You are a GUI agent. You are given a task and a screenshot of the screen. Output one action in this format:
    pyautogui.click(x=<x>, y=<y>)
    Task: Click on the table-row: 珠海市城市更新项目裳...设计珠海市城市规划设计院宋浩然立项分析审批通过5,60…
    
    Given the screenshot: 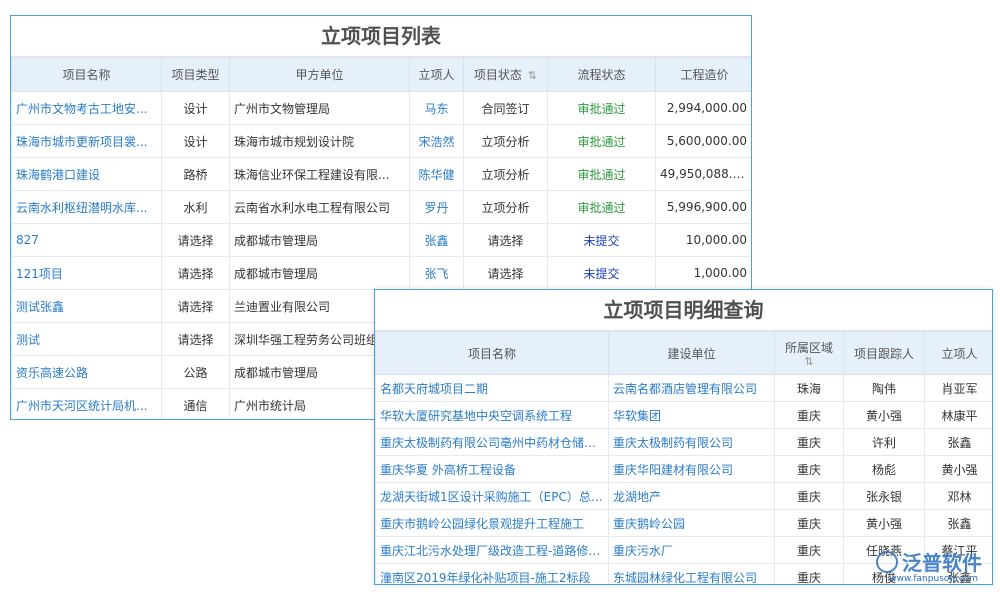 What is the action you would take?
    pyautogui.click(x=382, y=141)
    